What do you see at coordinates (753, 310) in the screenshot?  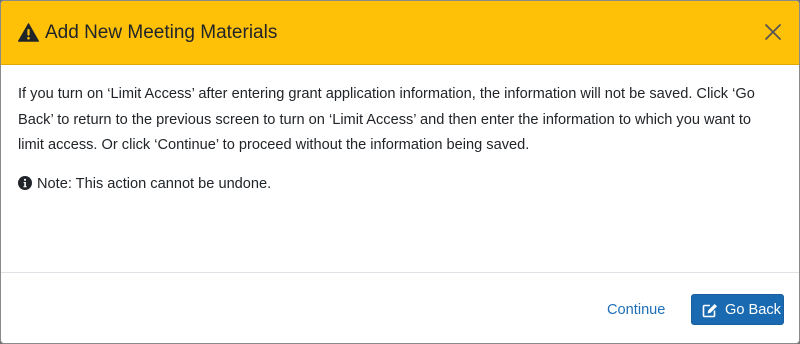 I see `go-back-label: Go Back` at bounding box center [753, 310].